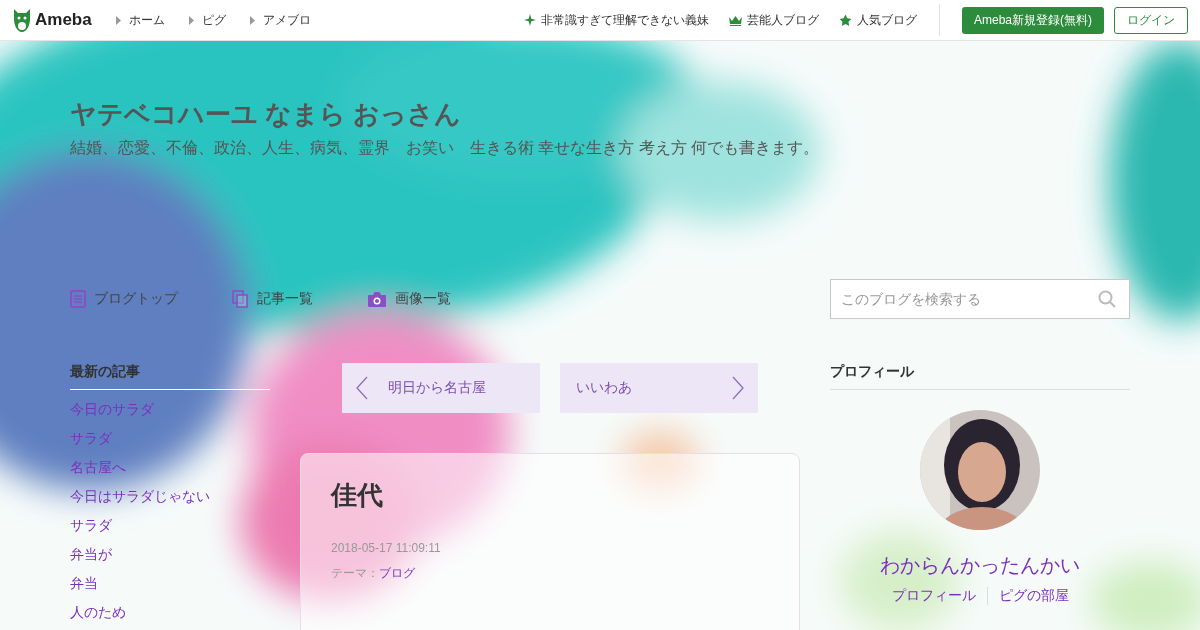 The height and width of the screenshot is (630, 1200). Describe the element at coordinates (887, 20) in the screenshot. I see `header-link-text: 人気ブログ` at that location.